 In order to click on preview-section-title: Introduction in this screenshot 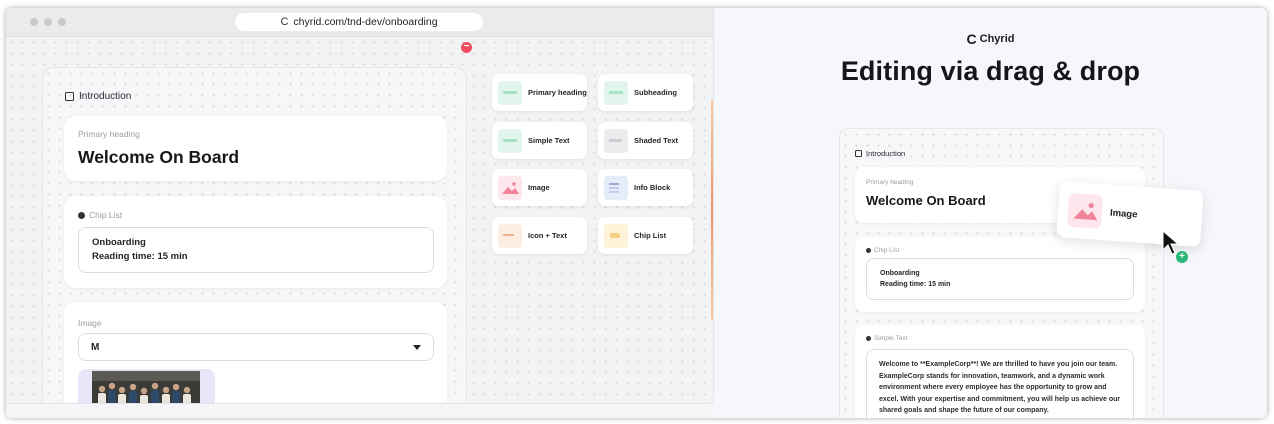, I will do `click(886, 153)`.